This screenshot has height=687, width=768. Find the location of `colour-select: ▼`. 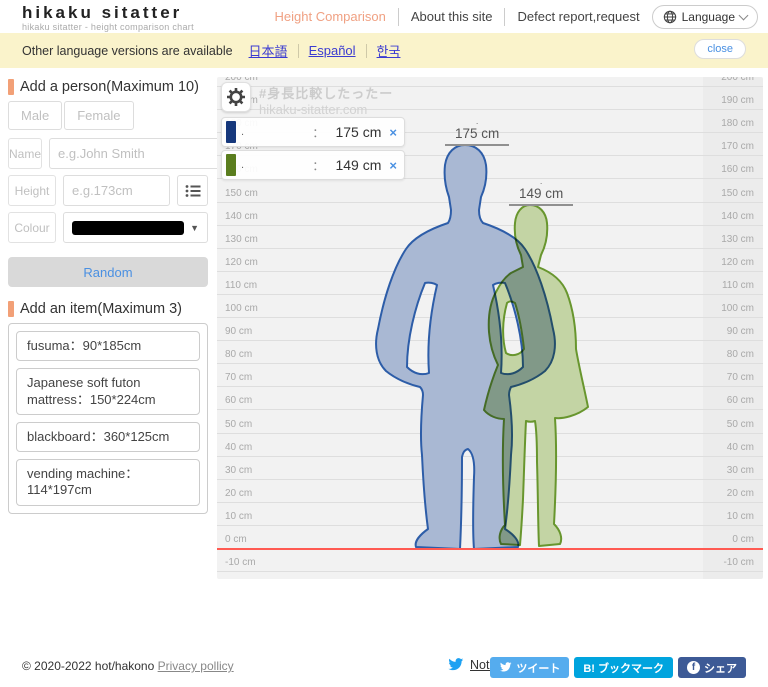

colour-select: ▼ is located at coordinates (135, 227).